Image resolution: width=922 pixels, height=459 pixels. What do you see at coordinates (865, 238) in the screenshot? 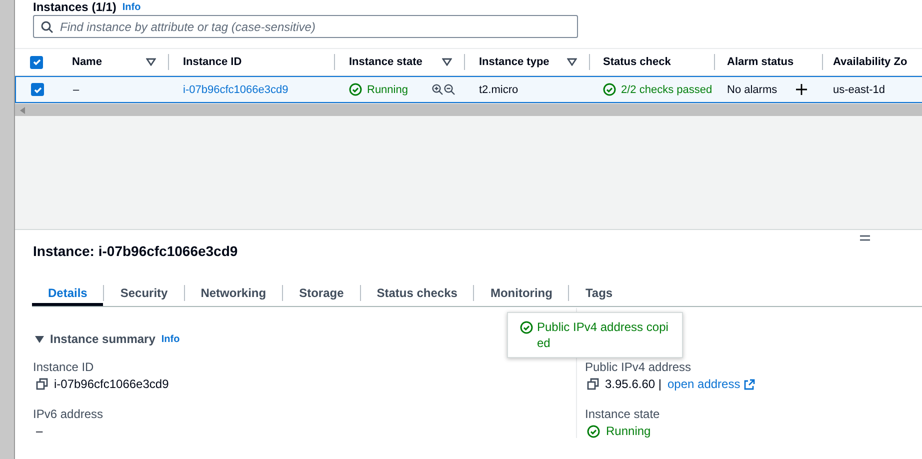
I see `drag-handle-icon` at bounding box center [865, 238].